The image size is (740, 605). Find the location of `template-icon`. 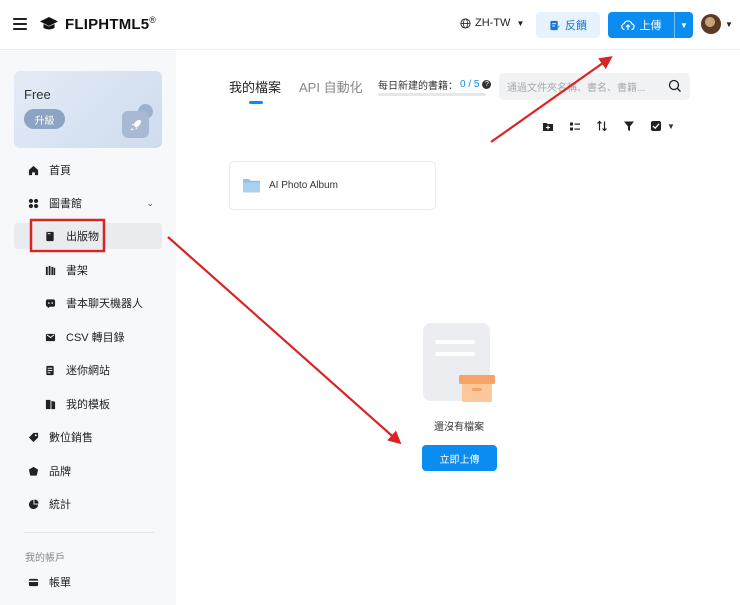

template-icon is located at coordinates (50, 404).